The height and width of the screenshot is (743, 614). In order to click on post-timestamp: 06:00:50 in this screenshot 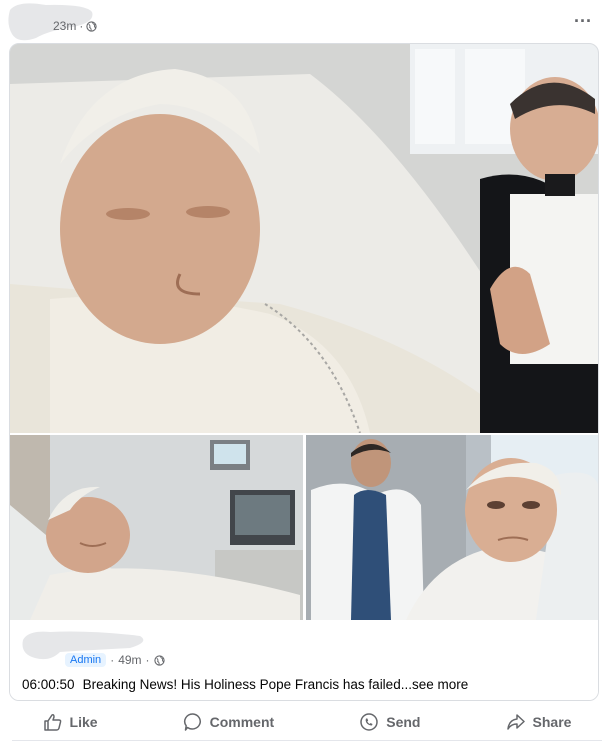, I will do `click(48, 684)`.